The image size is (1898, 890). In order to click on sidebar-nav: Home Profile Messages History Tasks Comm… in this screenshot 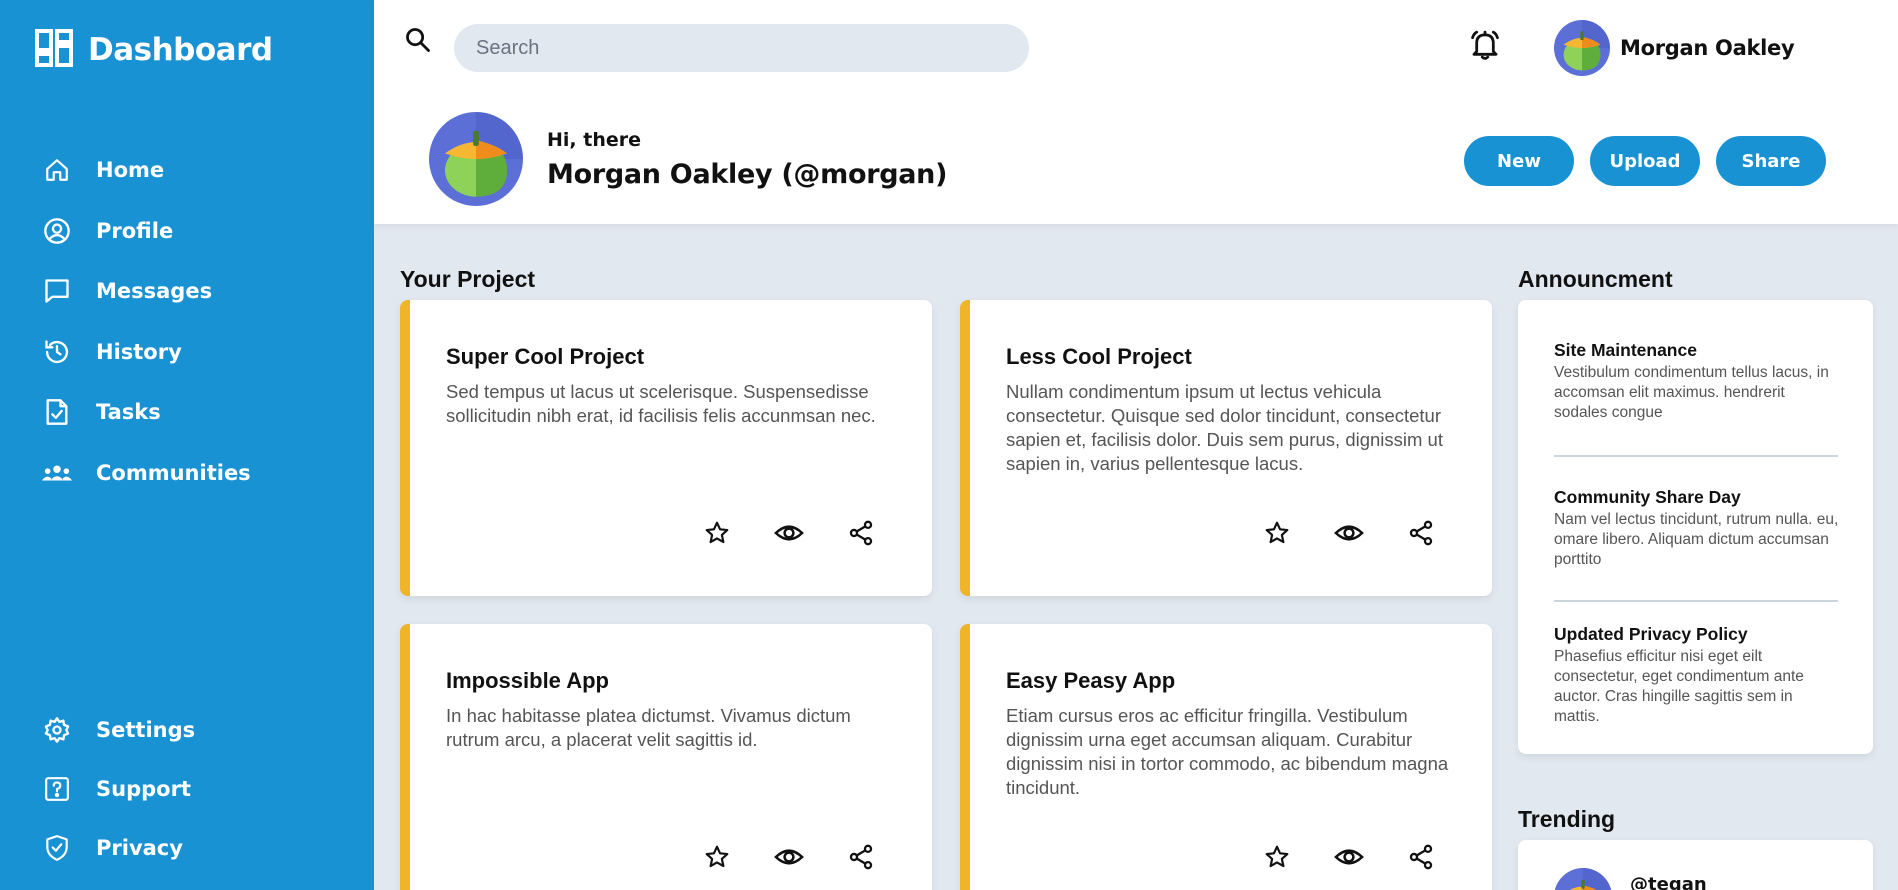, I will do `click(146, 321)`.